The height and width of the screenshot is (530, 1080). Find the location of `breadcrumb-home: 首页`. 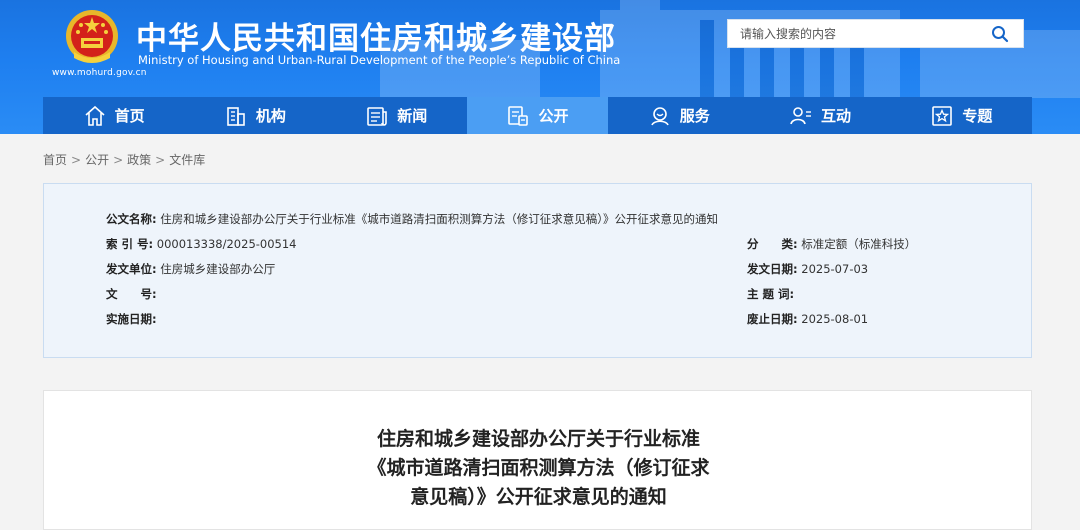

breadcrumb-home: 首页 is located at coordinates (55, 160).